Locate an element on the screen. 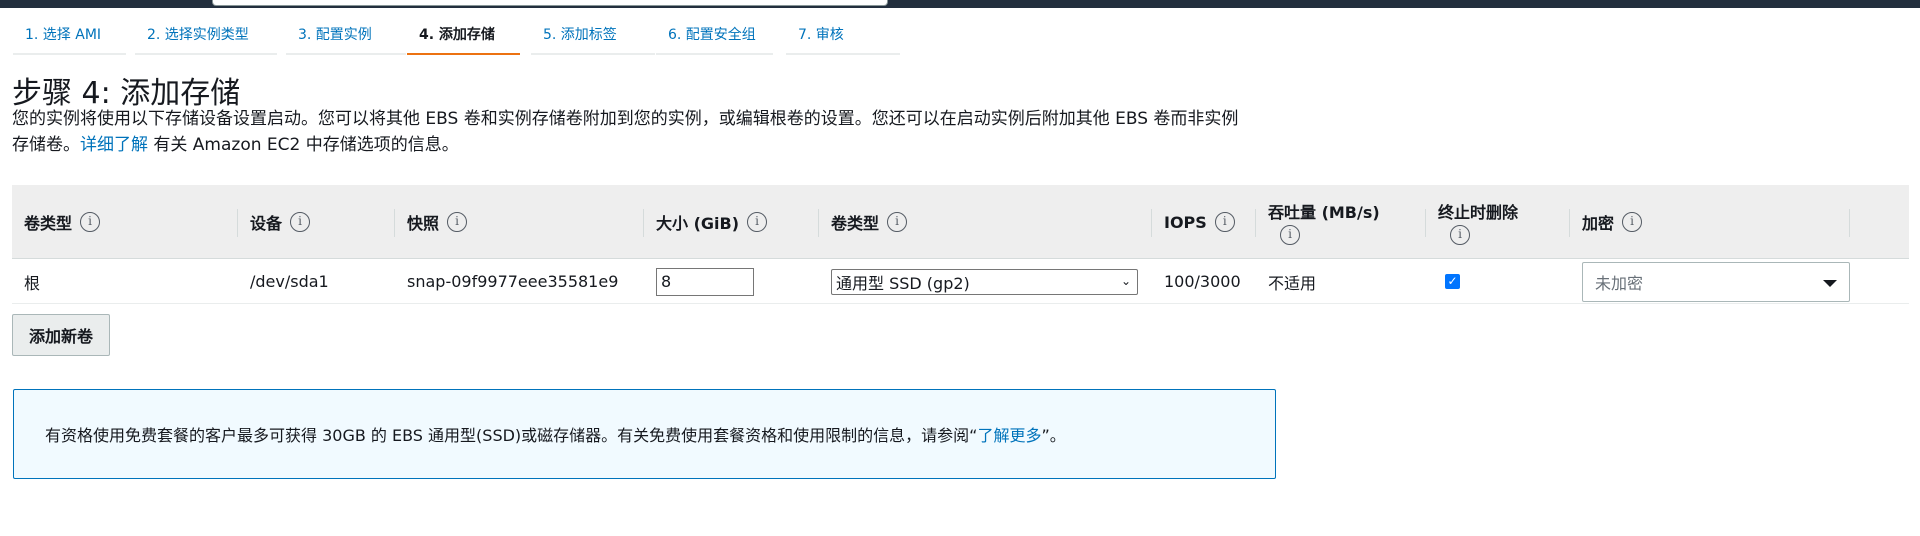 Image resolution: width=1920 pixels, height=536 pixels. alert-learn-more-link: 了解更多 is located at coordinates (1009, 434).